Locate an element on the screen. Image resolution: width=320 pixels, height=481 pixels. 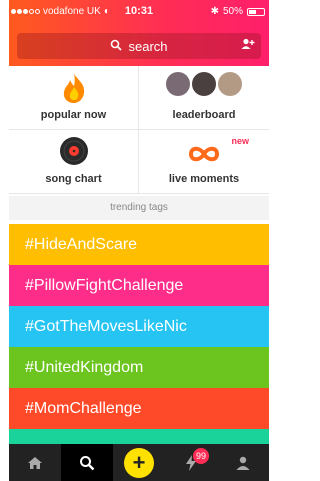
profile-icon is located at coordinates (243, 463).